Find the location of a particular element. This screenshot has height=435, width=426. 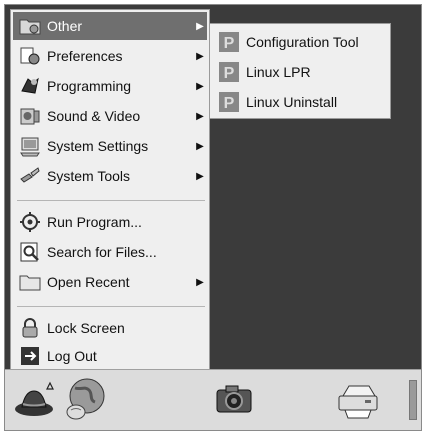

menu-item-system-tools: System Tools ▶ is located at coordinates (110, 176).